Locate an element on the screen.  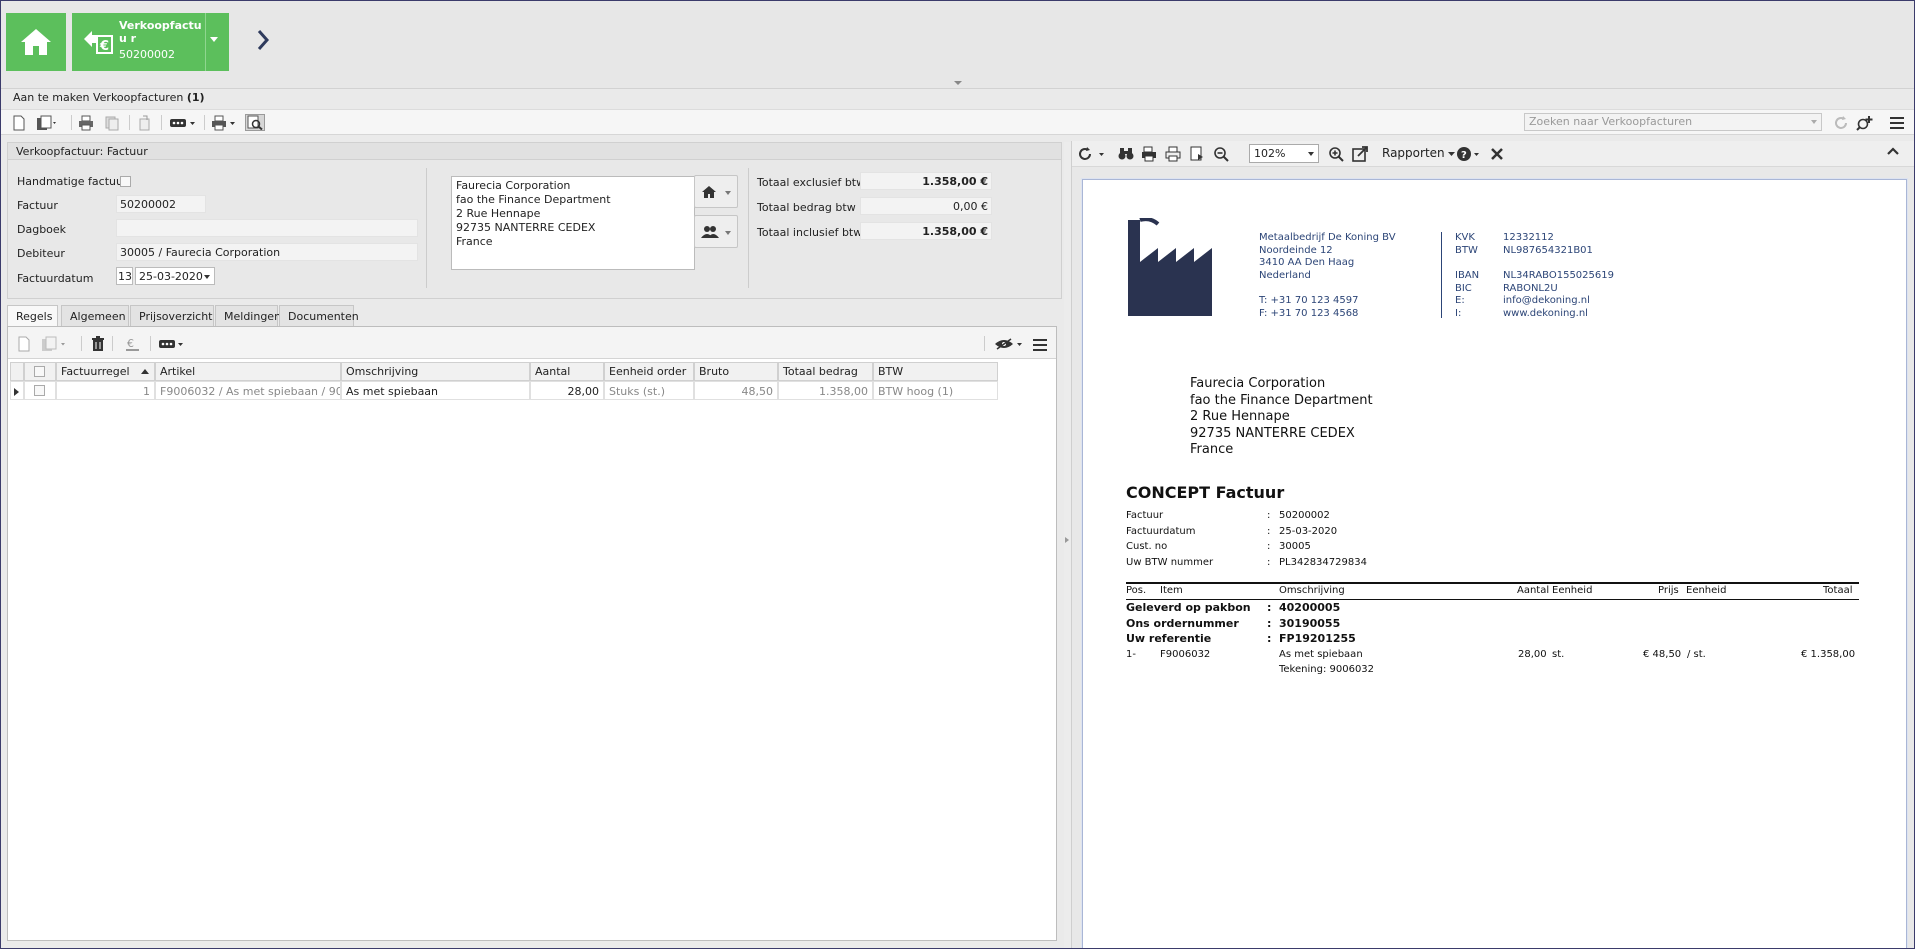
recipient-line: fao the Finance Department is located at coordinates (1281, 400).